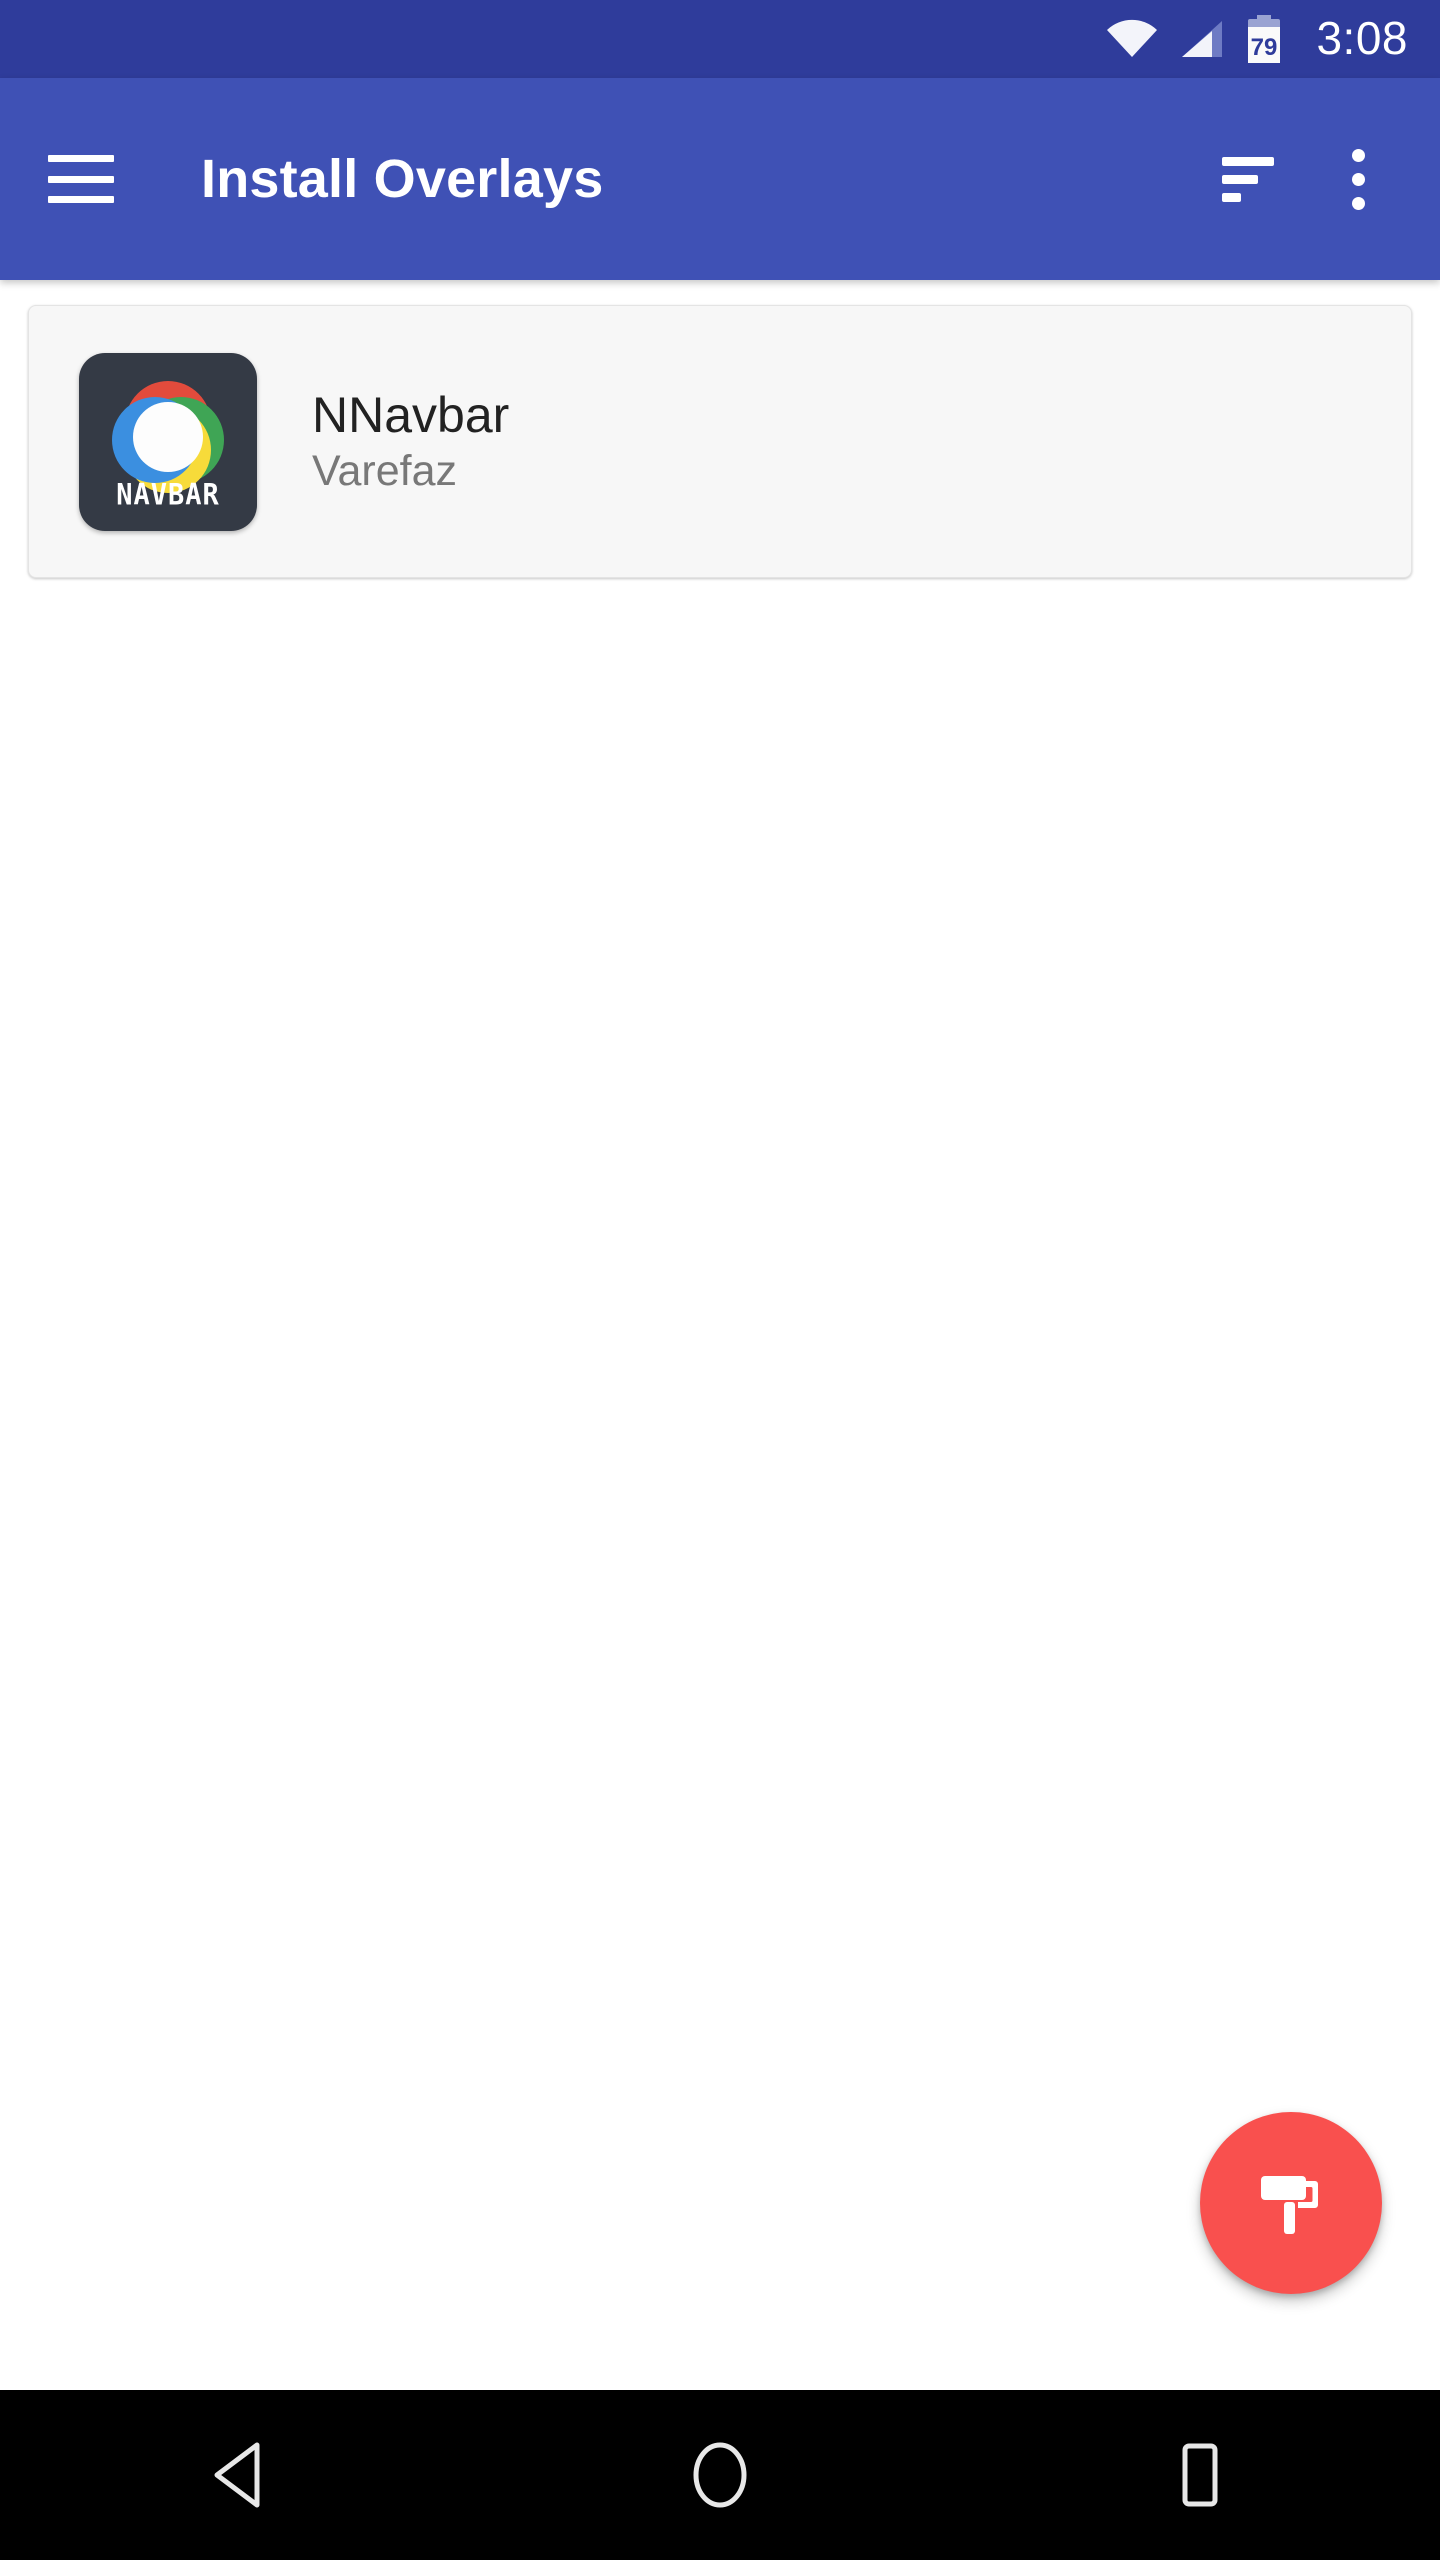 This screenshot has height=2560, width=1440. I want to click on paint-roller-icon, so click(1289, 2205).